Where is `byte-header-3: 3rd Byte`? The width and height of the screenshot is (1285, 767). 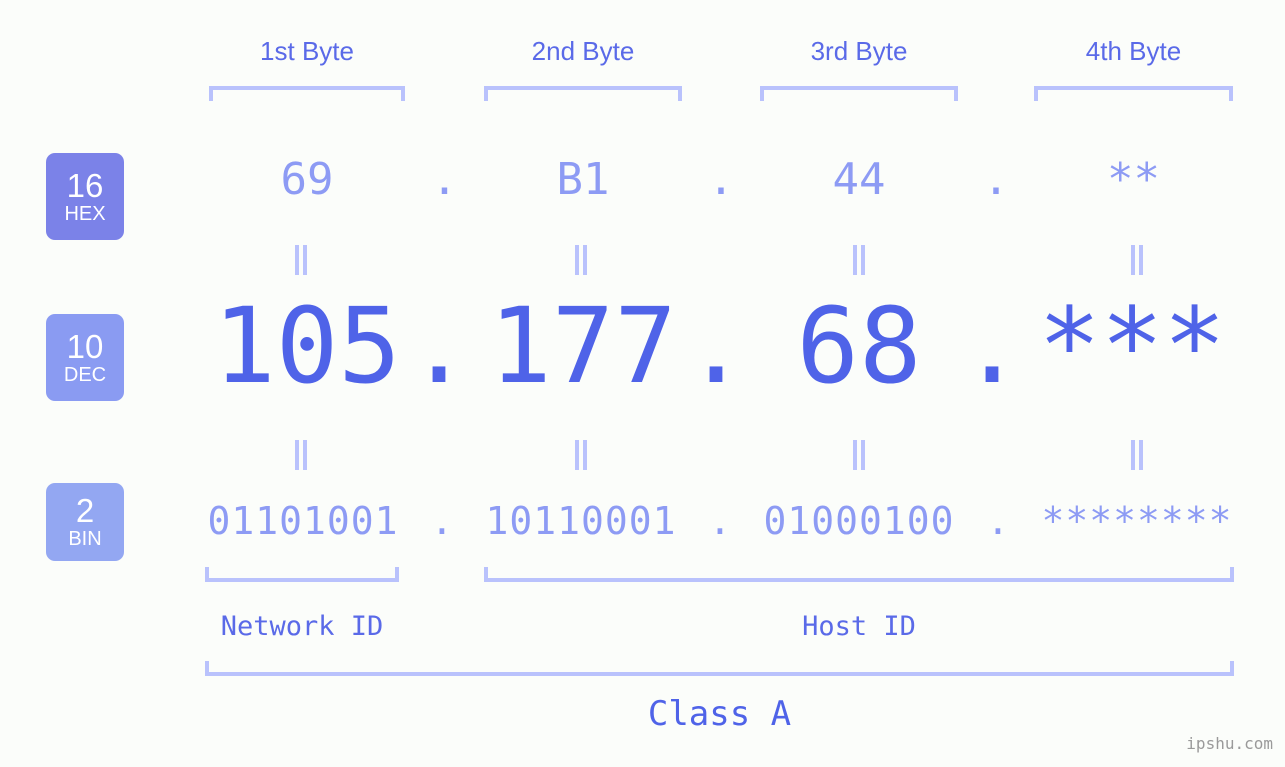
byte-header-3: 3rd Byte is located at coordinates (859, 51).